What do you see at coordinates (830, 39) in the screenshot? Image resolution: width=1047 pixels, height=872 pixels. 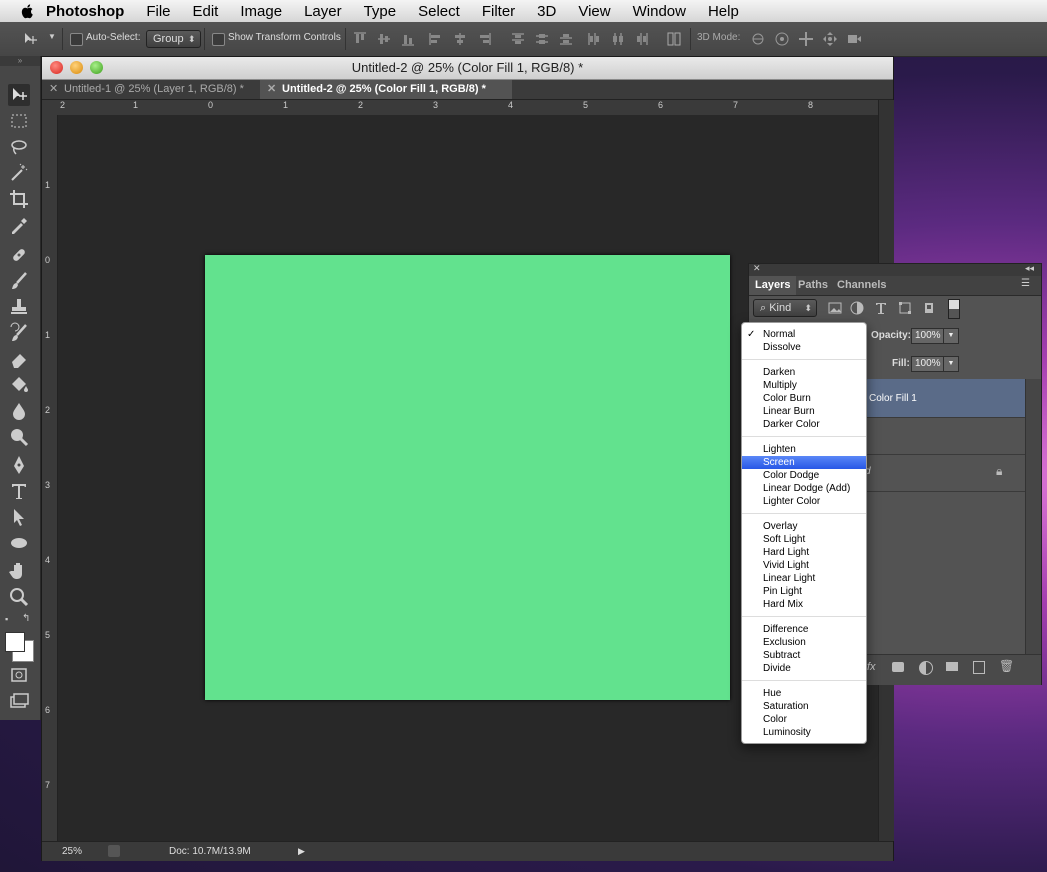 I see `3d-slide-icon` at bounding box center [830, 39].